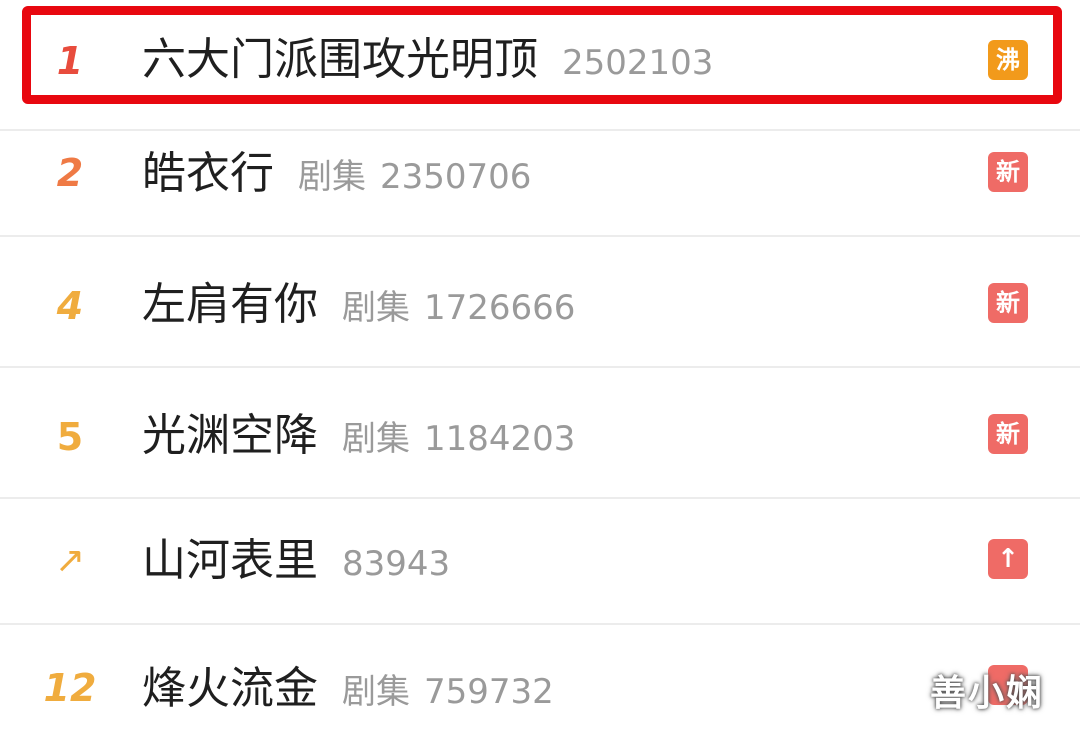 The image size is (1080, 734). What do you see at coordinates (500, 308) in the screenshot?
I see `heat-count: 1726666` at bounding box center [500, 308].